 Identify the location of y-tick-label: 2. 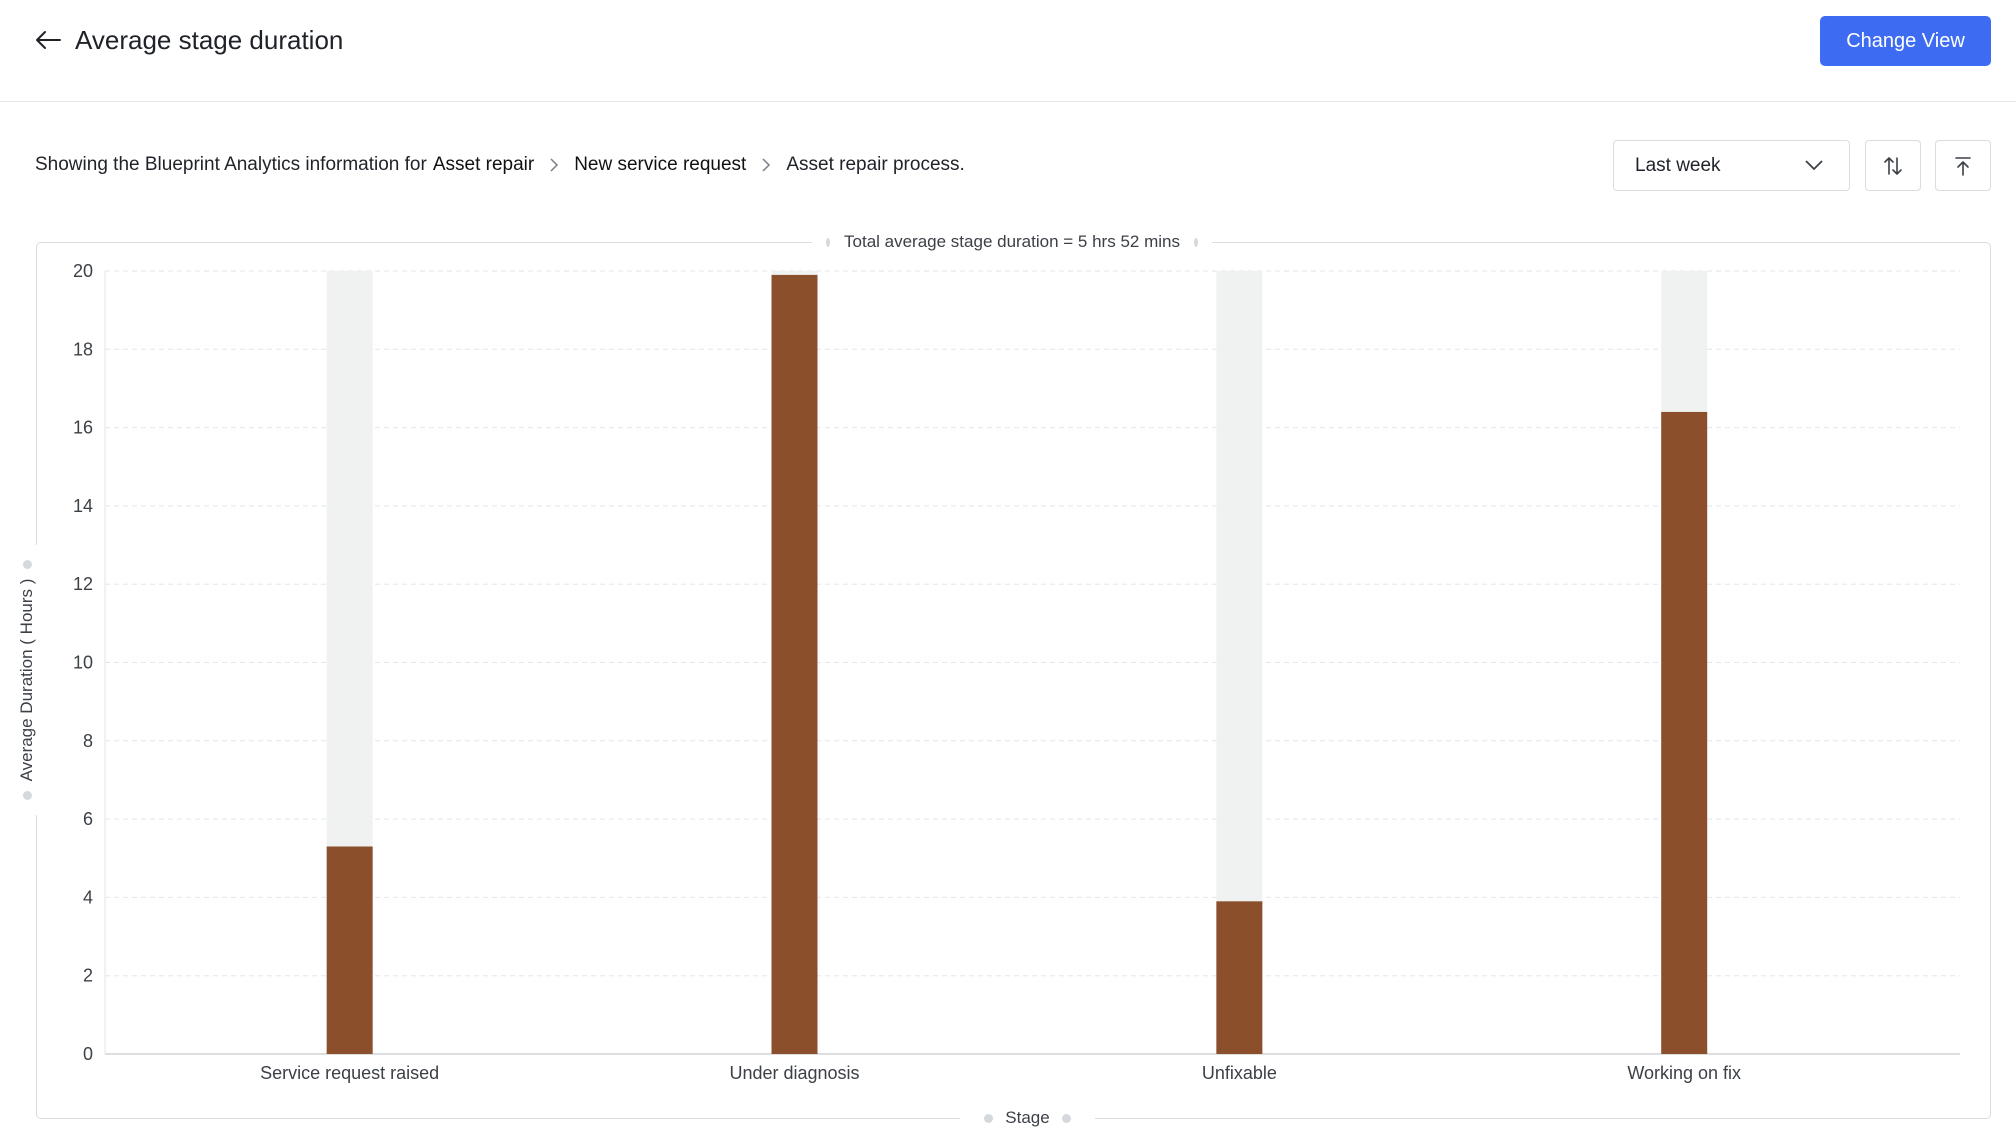
(88, 976).